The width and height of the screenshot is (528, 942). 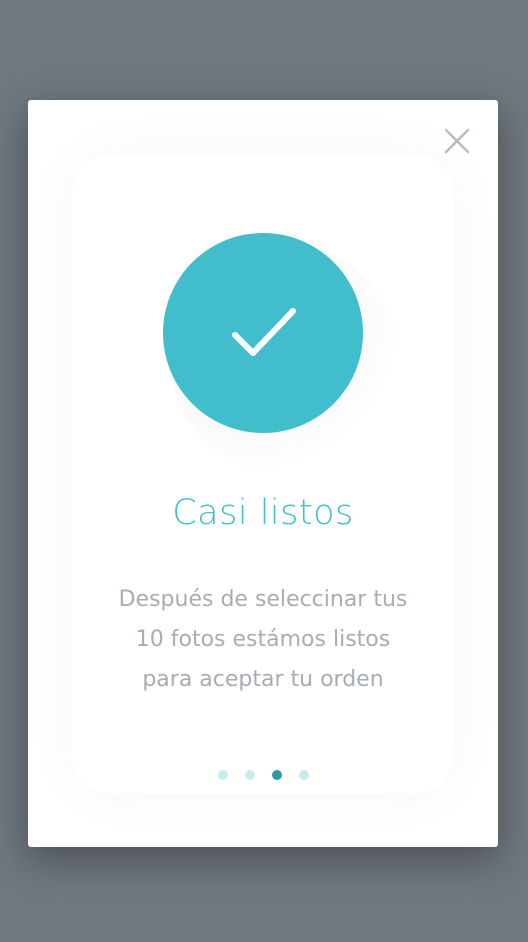 I want to click on description-line: 10 fotos estámos listos, so click(x=263, y=639).